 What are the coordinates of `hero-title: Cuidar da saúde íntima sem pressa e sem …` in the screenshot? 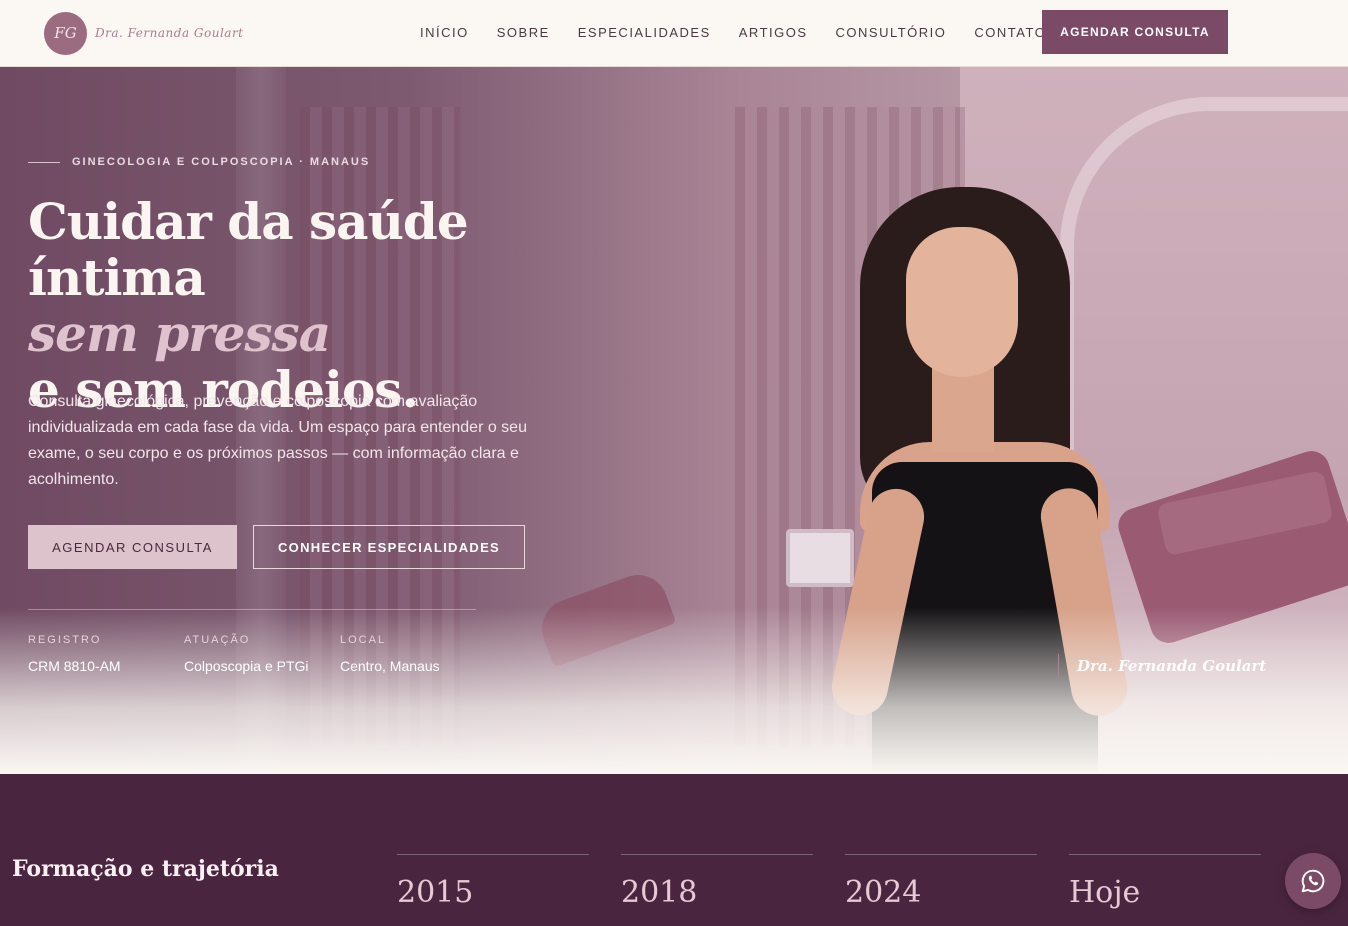 It's located at (328, 306).